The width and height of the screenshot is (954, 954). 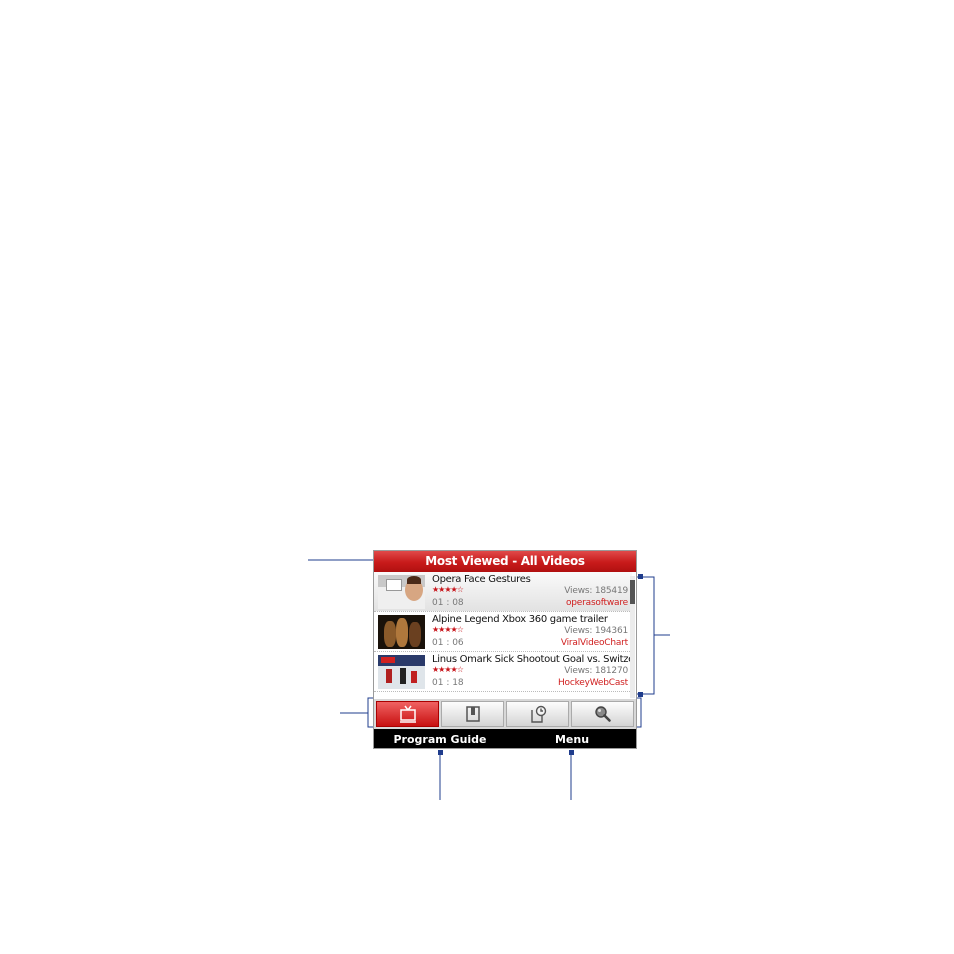 I want to click on video-duration: 01 : 06, so click(x=448, y=643).